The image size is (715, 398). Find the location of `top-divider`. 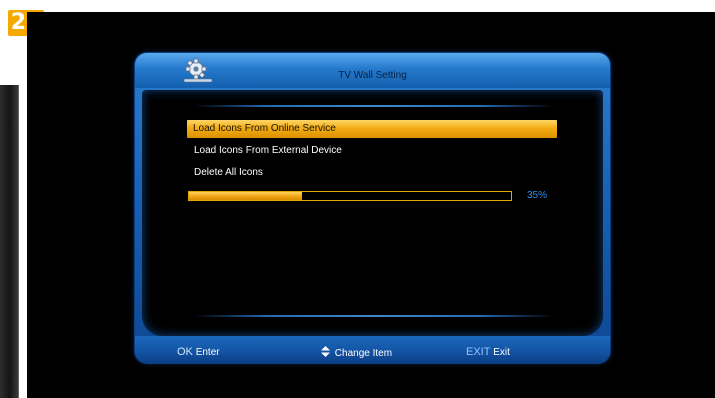

top-divider is located at coordinates (374, 106).